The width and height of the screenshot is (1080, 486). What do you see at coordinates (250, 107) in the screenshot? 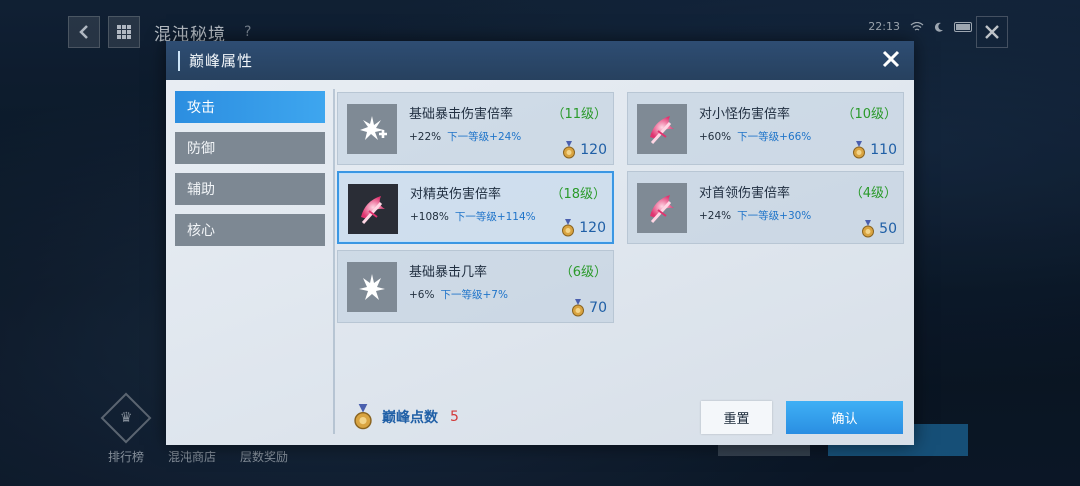
I see `tab-attack: 攻击` at bounding box center [250, 107].